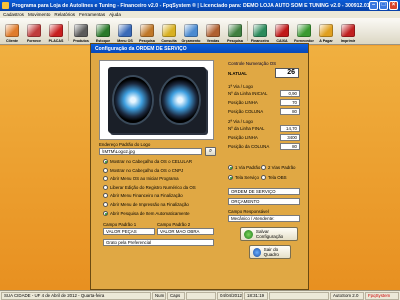 This screenshot has height=300, width=400. What do you see at coordinates (290, 93) in the screenshot?
I see `via1_rows-value: 0,90` at bounding box center [290, 93].